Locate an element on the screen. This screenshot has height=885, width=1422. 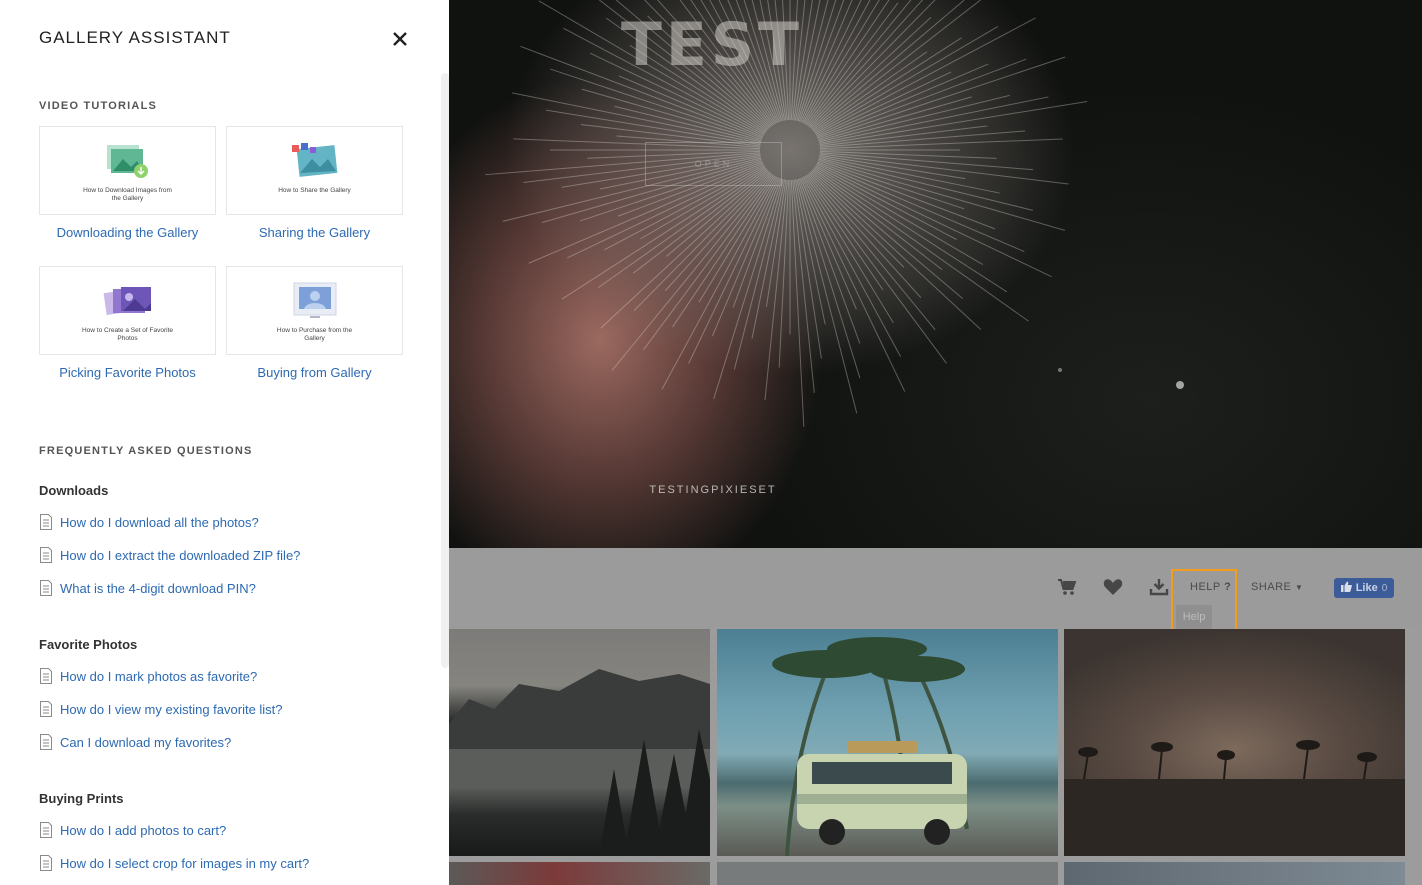
panel-scrollbar is located at coordinates (445, 370).